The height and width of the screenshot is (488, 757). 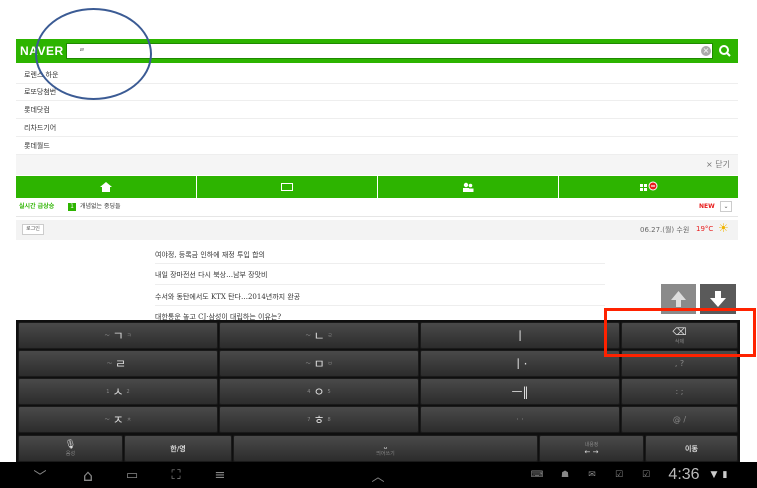 I want to click on key-main: ㄹ, so click(x=120, y=364).